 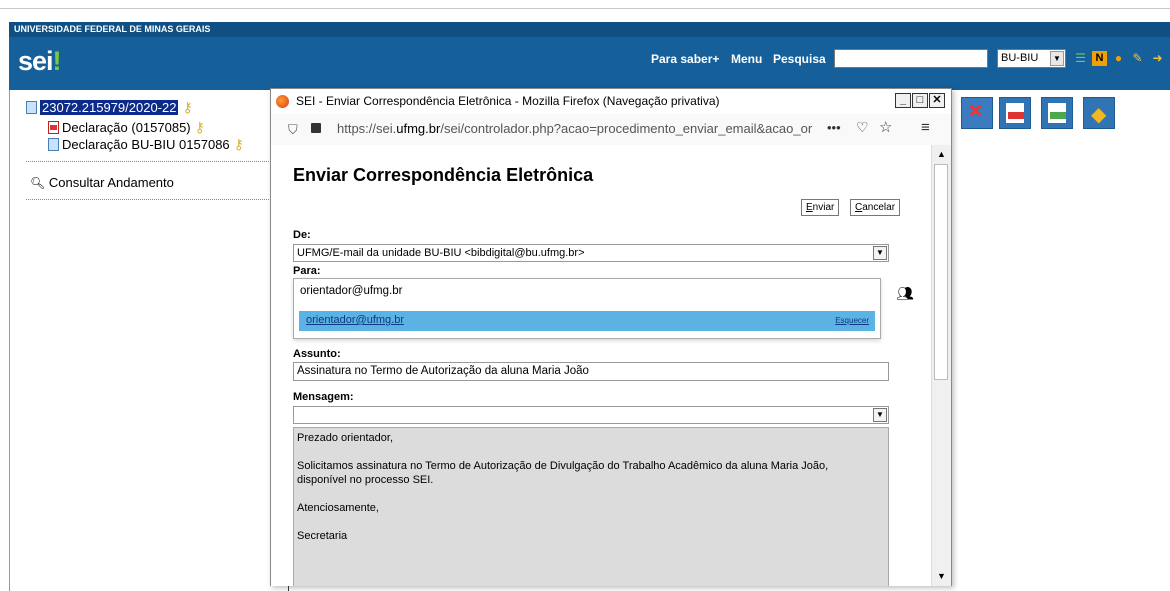 What do you see at coordinates (307, 271) in the screenshot?
I see `to-label: Para:` at bounding box center [307, 271].